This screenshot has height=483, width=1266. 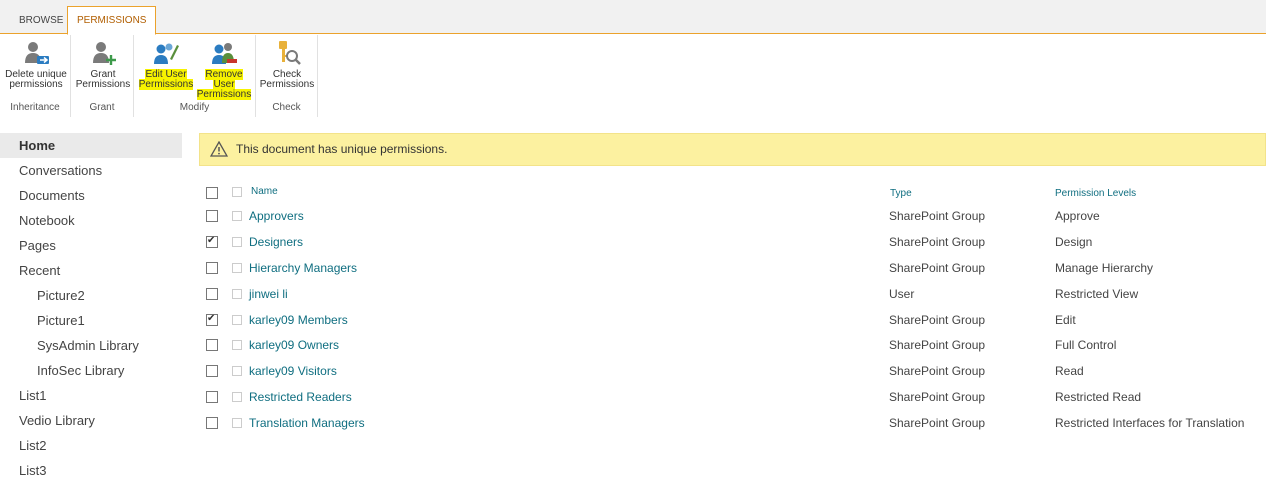 What do you see at coordinates (1065, 319) in the screenshot?
I see `row-permission-level: Edit` at bounding box center [1065, 319].